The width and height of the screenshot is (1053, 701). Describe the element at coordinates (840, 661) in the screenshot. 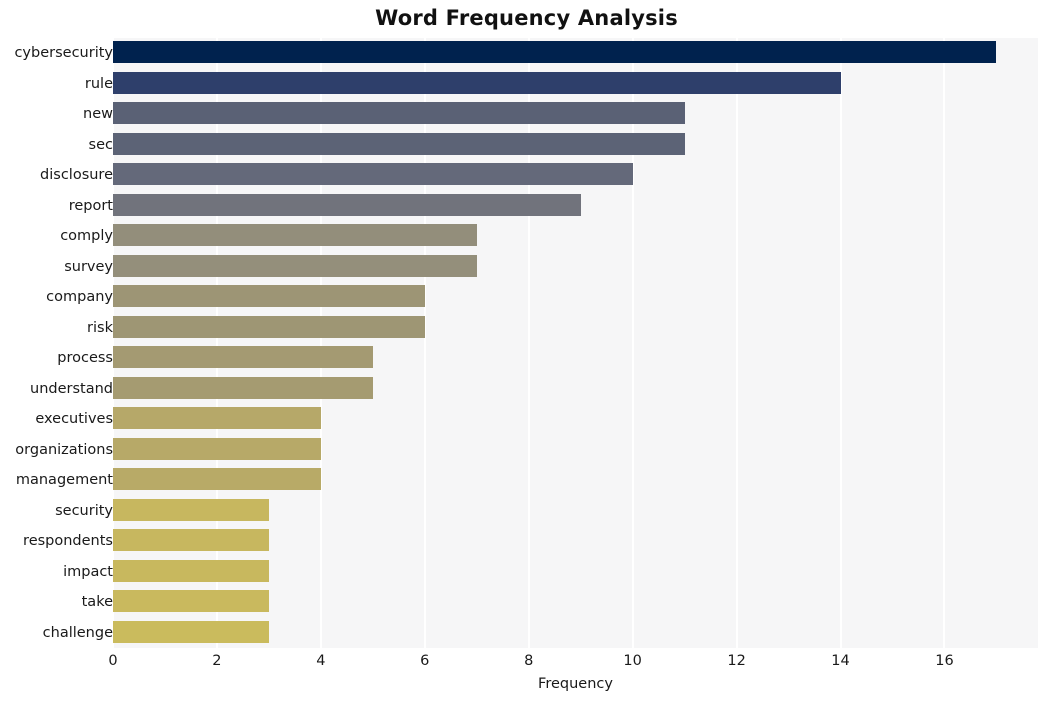

I see `x-tick-label-14: 14` at that location.